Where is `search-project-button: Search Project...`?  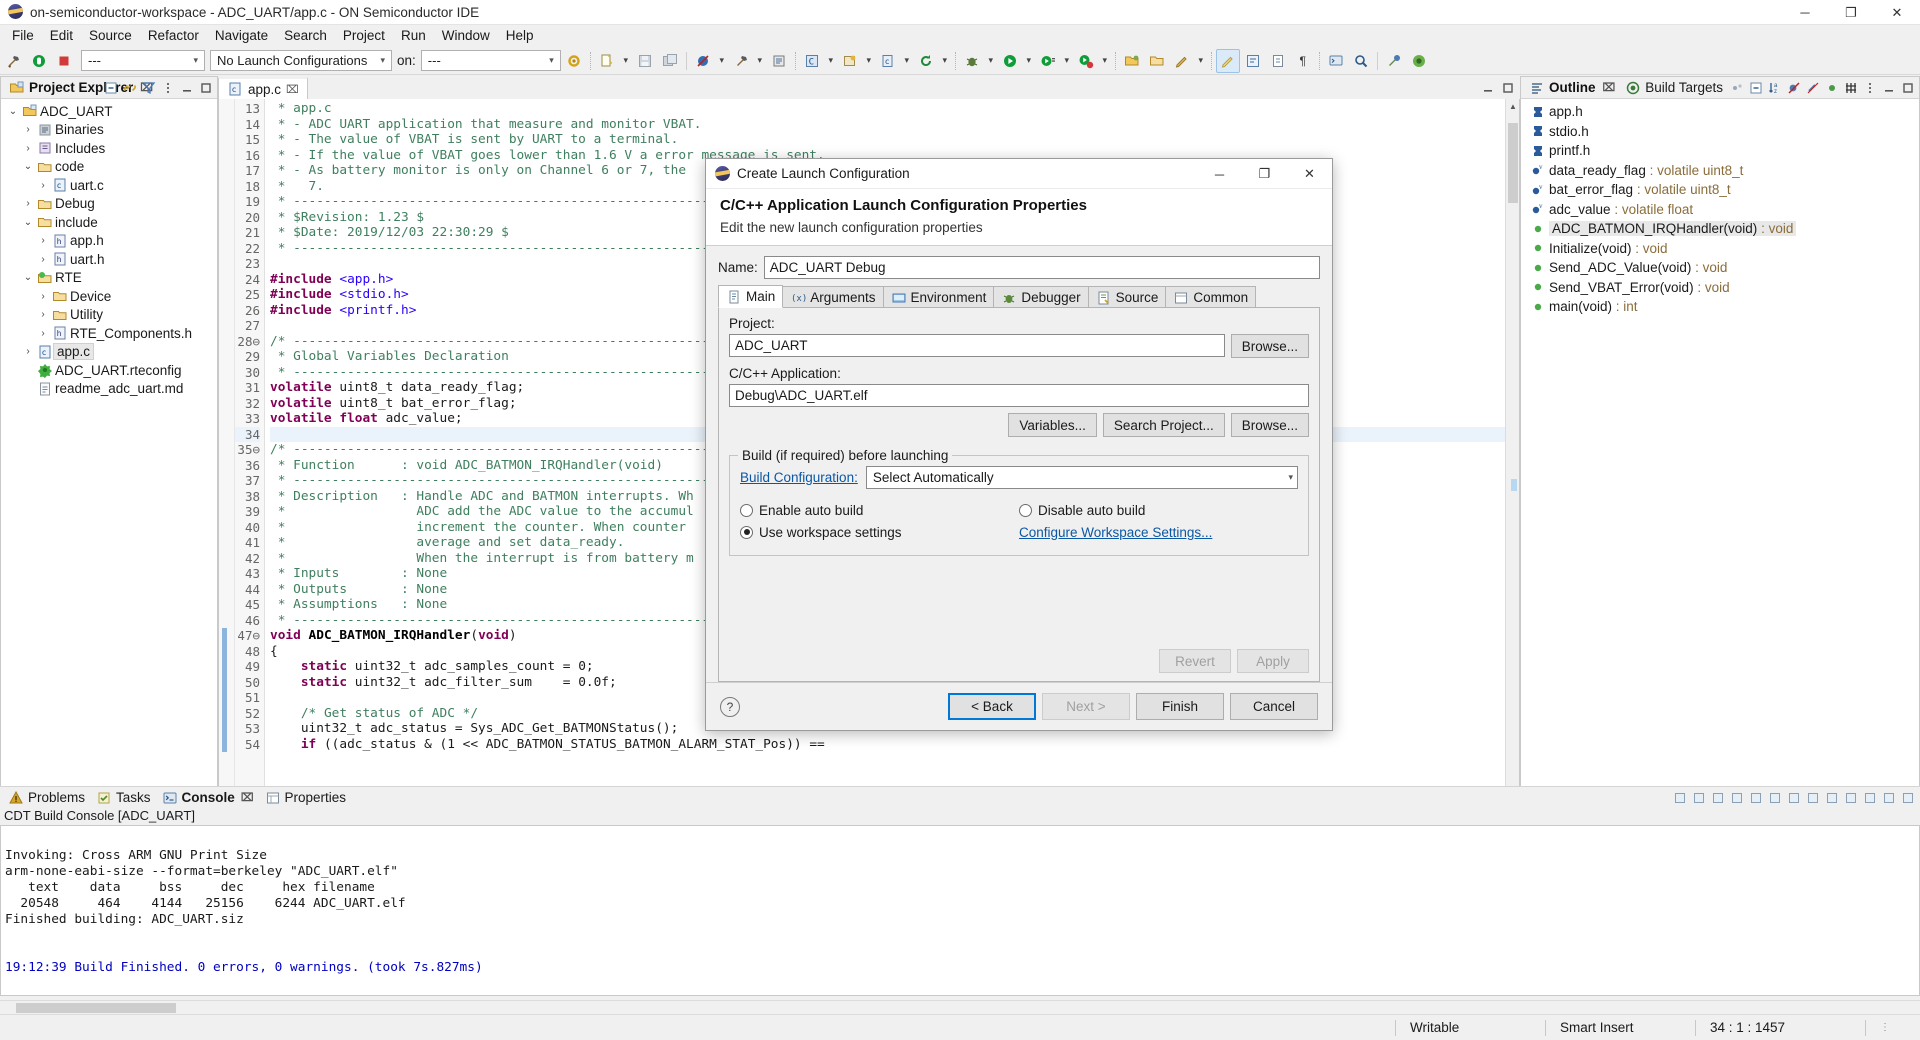 search-project-button: Search Project... is located at coordinates (1163, 425).